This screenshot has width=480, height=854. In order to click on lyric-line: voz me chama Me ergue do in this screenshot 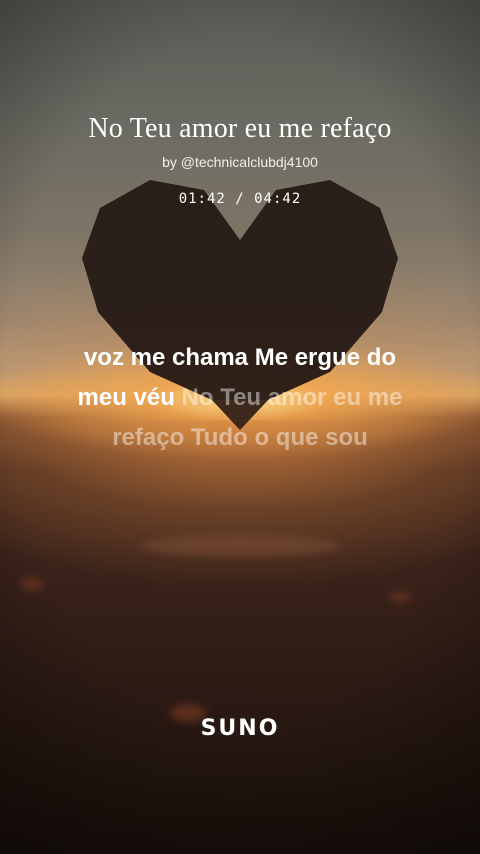, I will do `click(240, 358)`.